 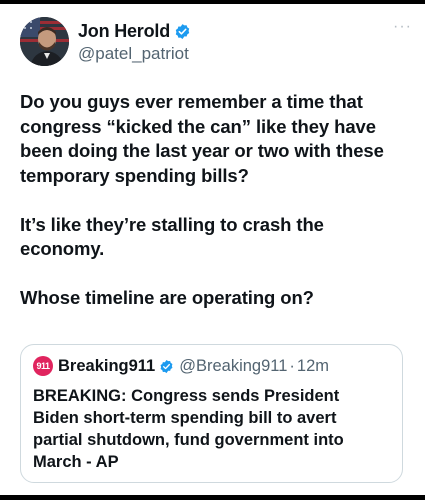 What do you see at coordinates (313, 365) in the screenshot?
I see `quoted-timestamp: 12m` at bounding box center [313, 365].